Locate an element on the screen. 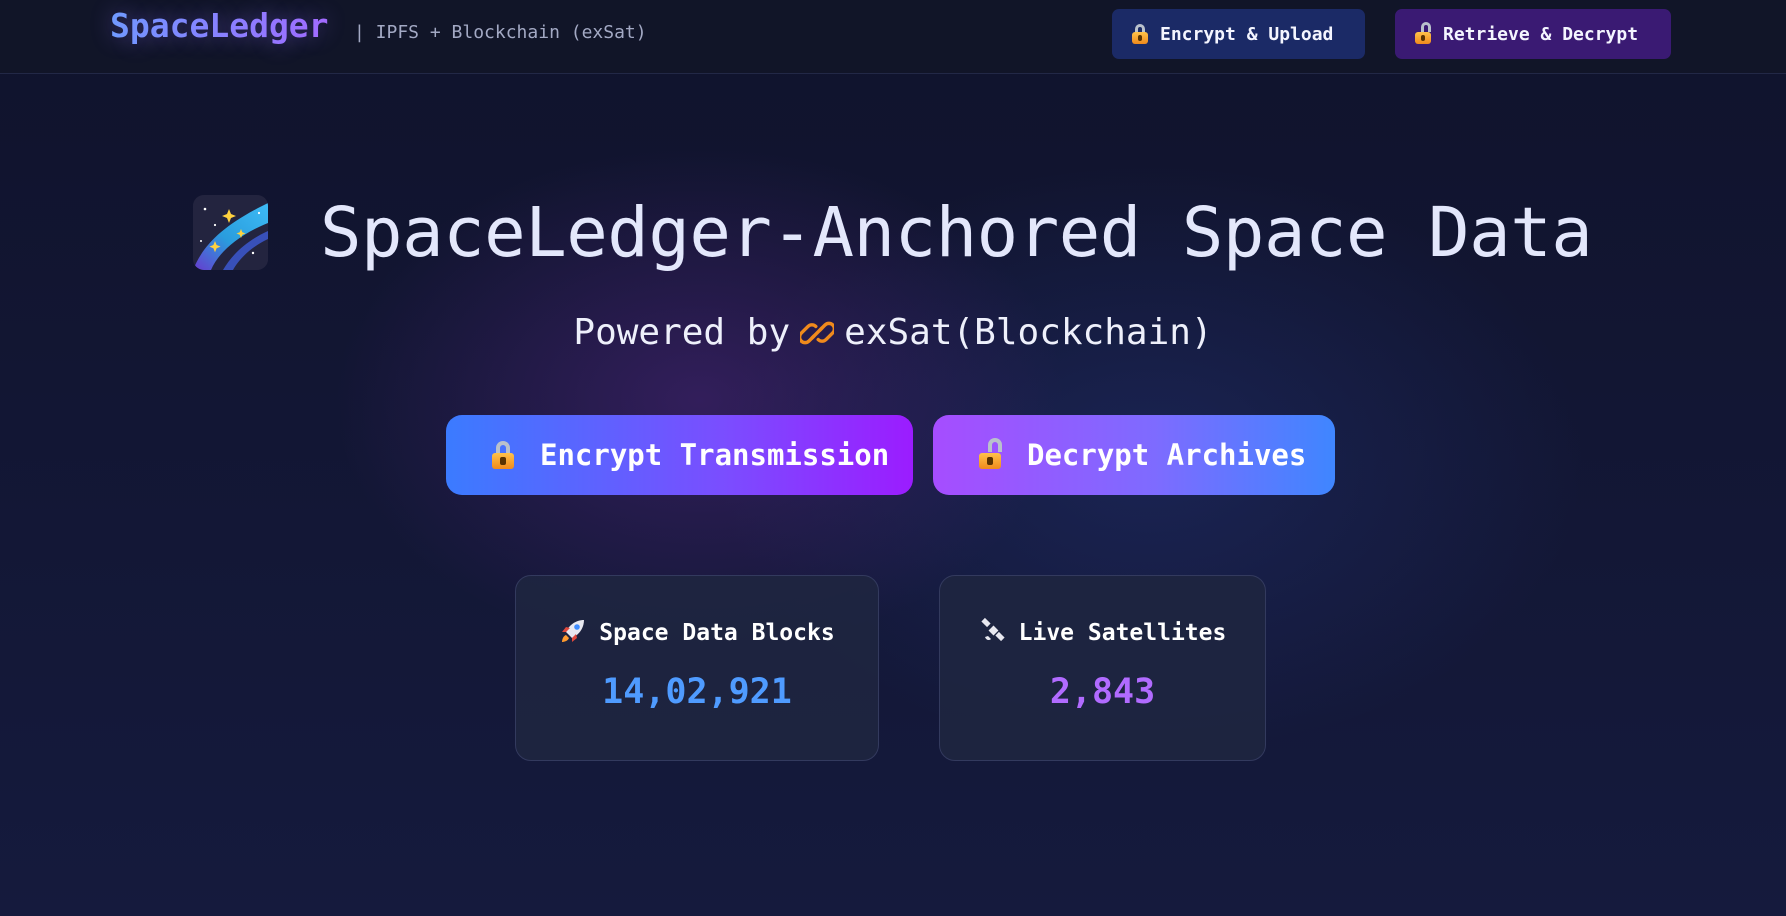 This screenshot has height=916, width=1786. stat-label: Space Data Blocks is located at coordinates (697, 633).